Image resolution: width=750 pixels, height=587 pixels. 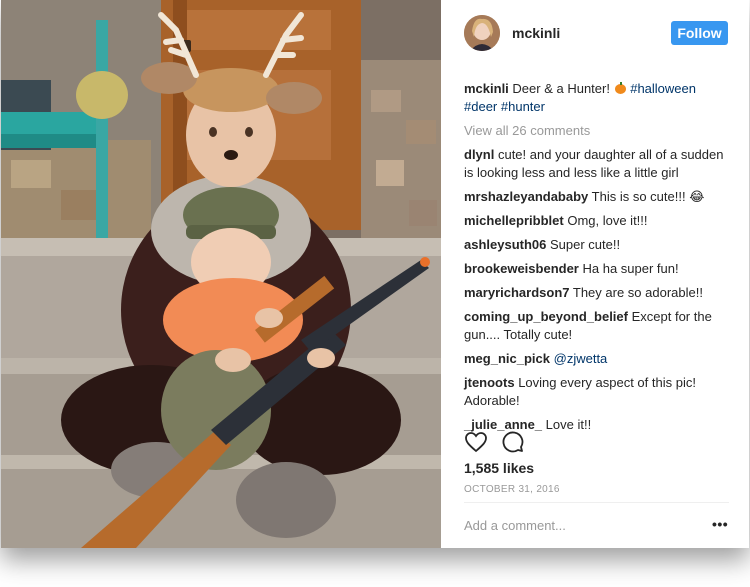 I want to click on header-username: mckinli, so click(x=536, y=33).